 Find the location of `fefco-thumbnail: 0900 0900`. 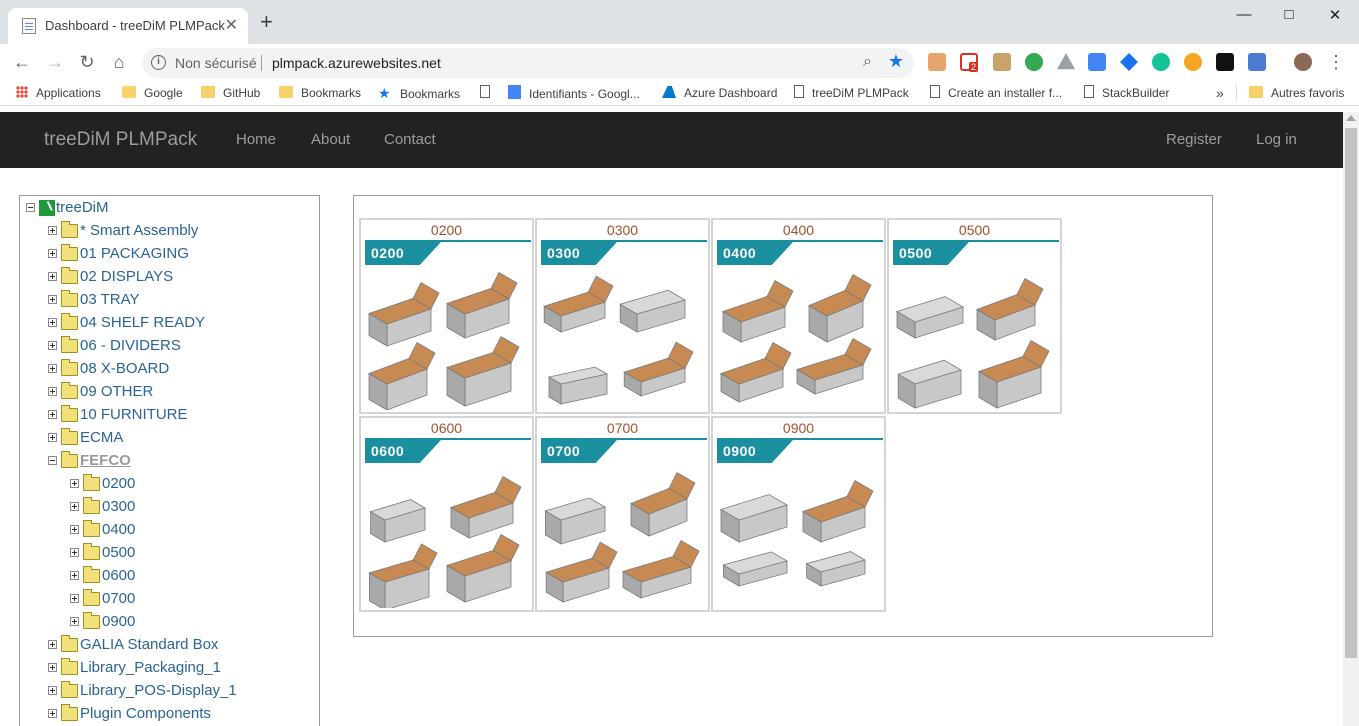

fefco-thumbnail: 0900 0900 is located at coordinates (798, 514).